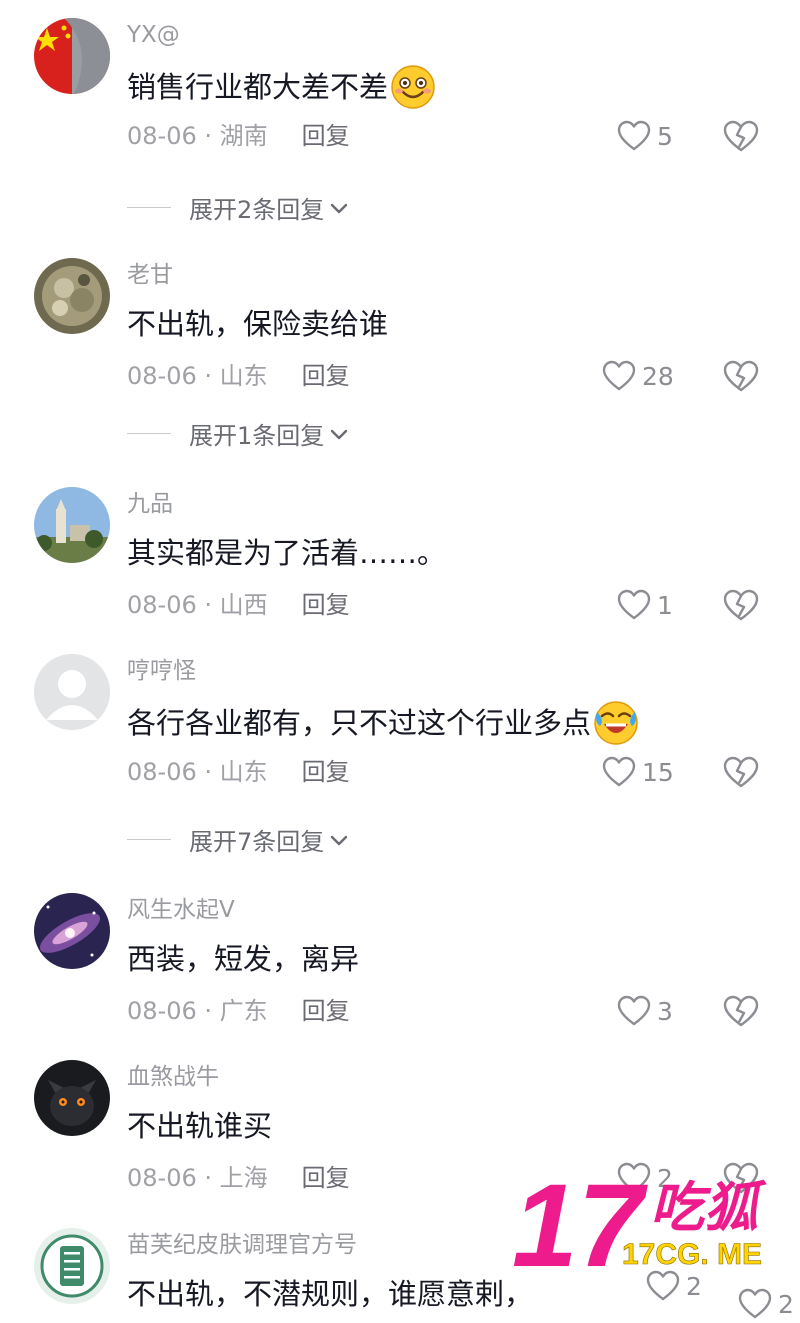 The image size is (800, 1323). I want to click on comment-text: 其实都是为了活着……。, so click(286, 553).